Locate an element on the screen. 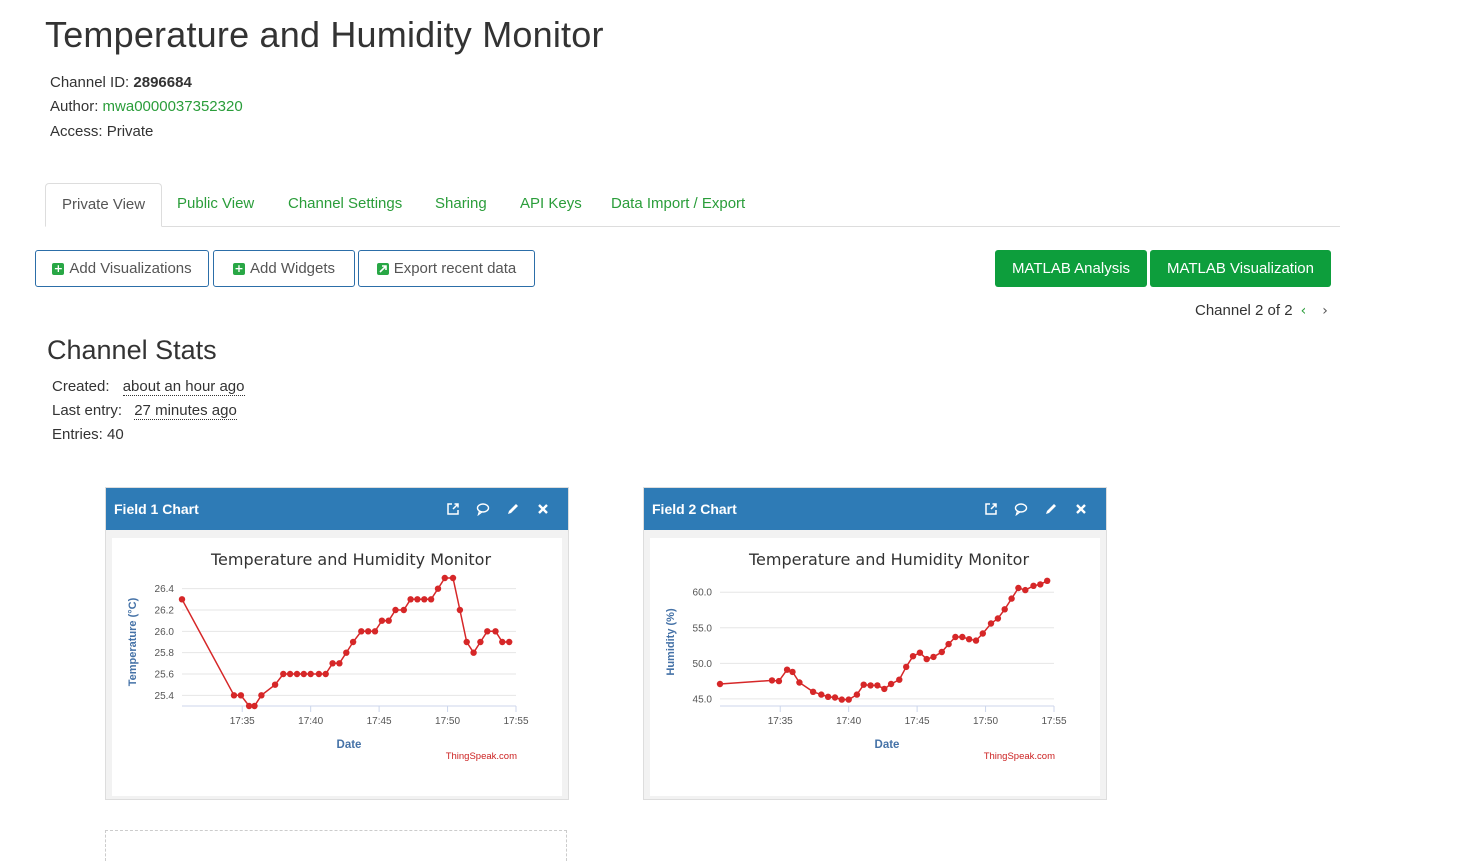 This screenshot has height=861, width=1462. page-title: Temperature and Humidity Monitor is located at coordinates (324, 34).